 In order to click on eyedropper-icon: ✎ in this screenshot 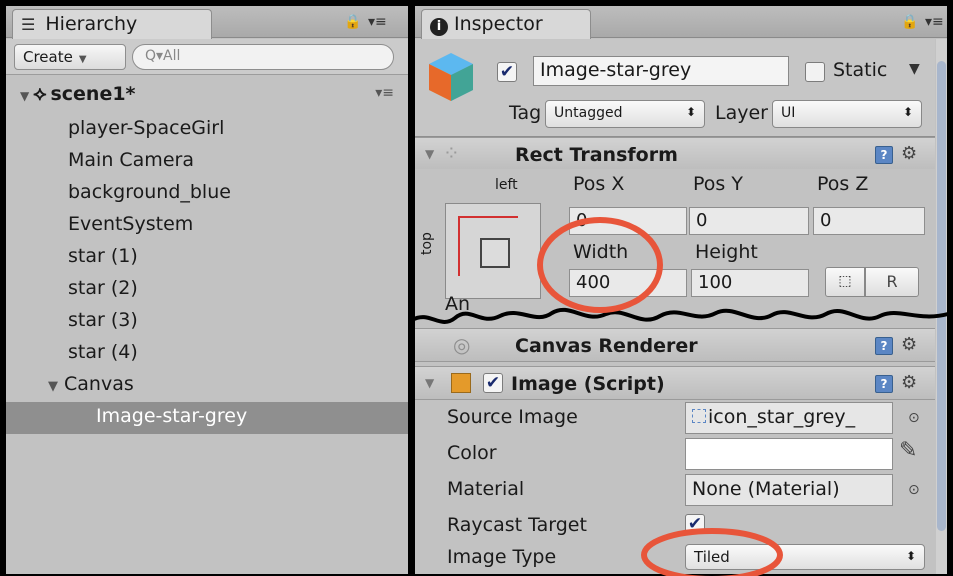, I will do `click(908, 450)`.